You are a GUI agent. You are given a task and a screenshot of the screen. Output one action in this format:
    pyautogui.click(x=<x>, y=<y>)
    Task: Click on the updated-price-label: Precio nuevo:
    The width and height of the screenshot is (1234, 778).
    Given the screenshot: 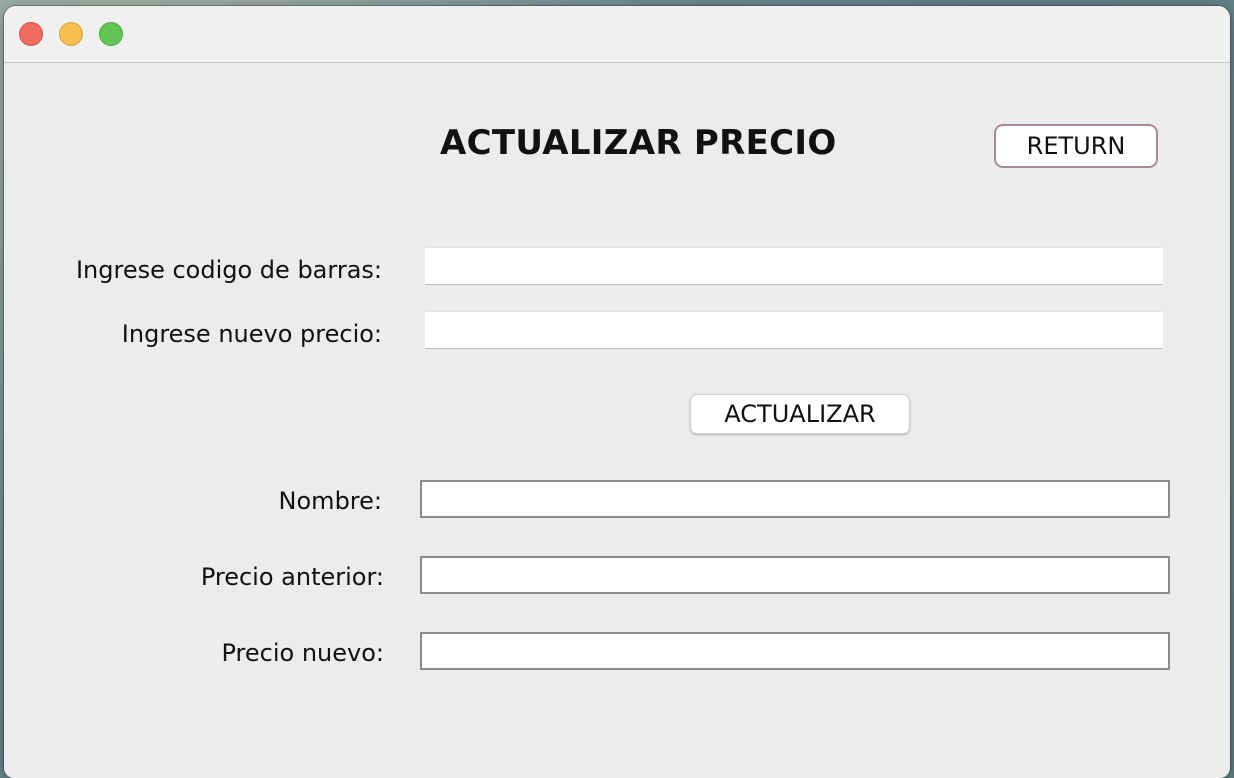 What is the action you would take?
    pyautogui.click(x=303, y=653)
    